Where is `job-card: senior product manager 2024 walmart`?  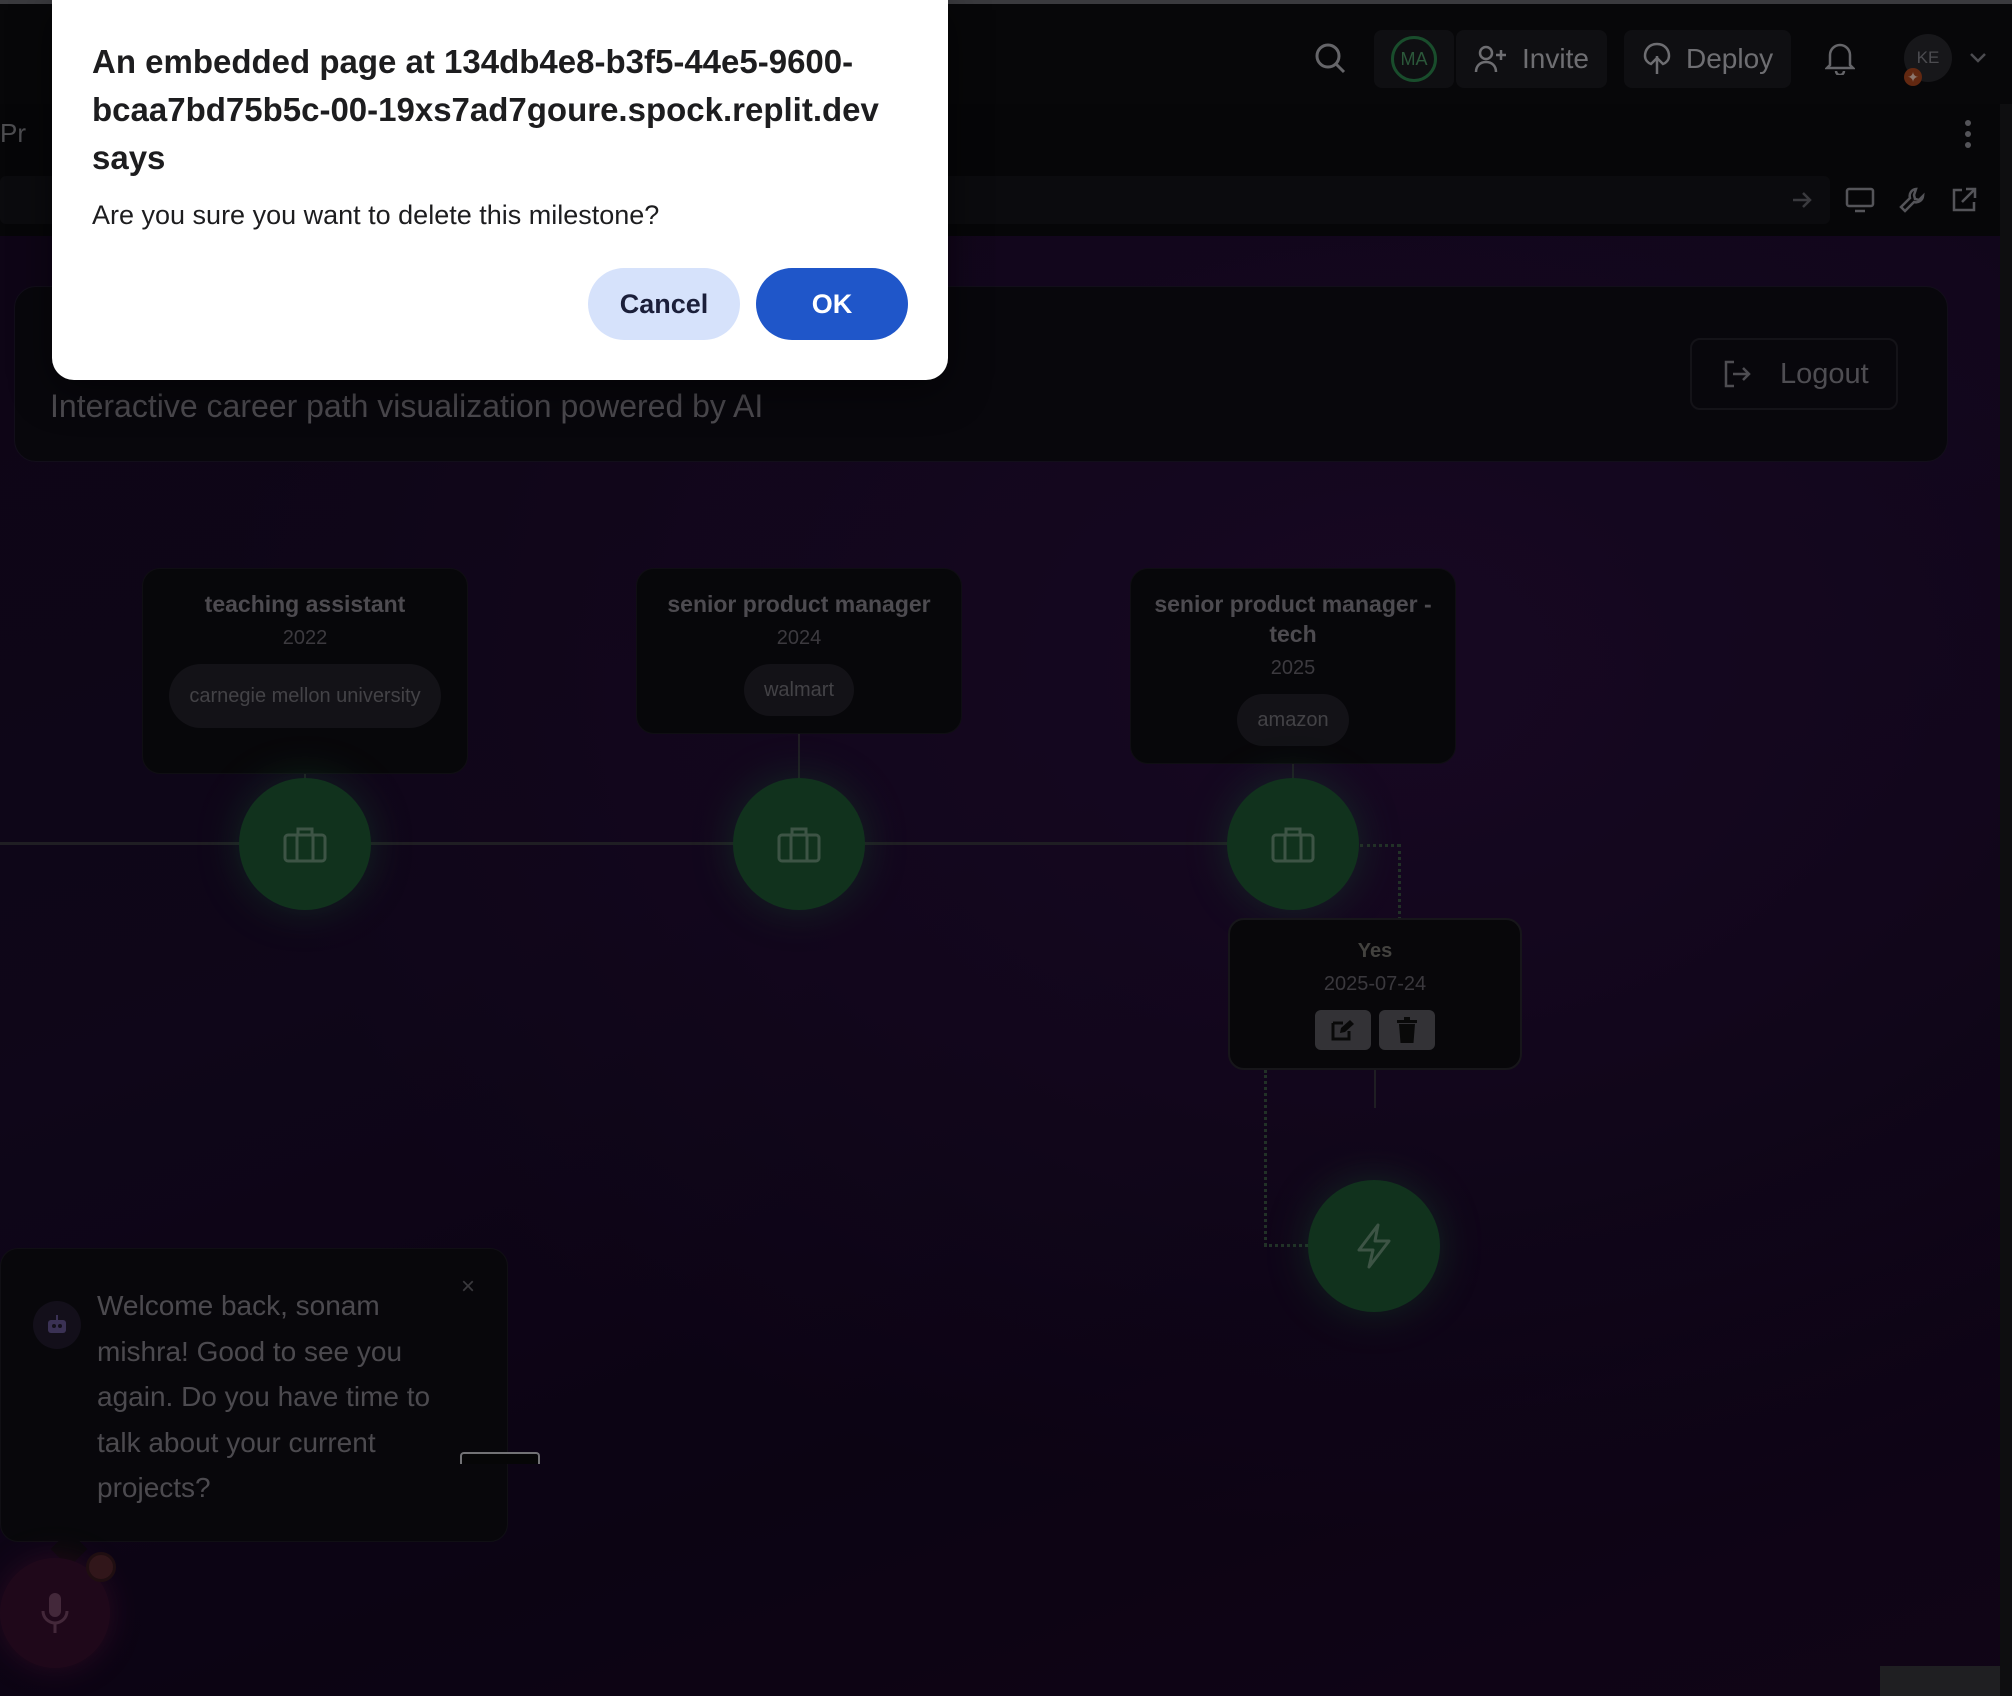 job-card: senior product manager 2024 walmart is located at coordinates (799, 651).